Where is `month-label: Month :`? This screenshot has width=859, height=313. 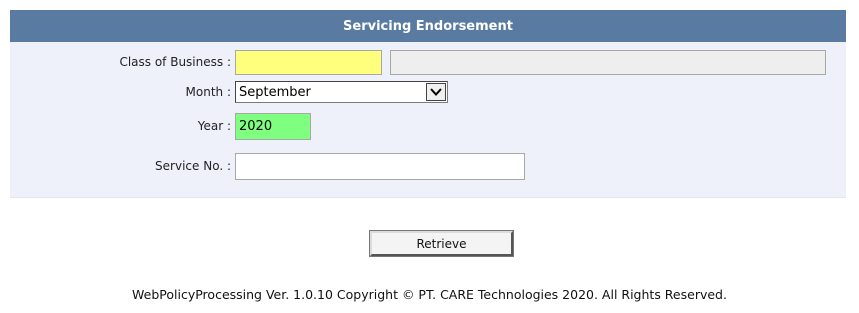
month-label: Month : is located at coordinates (208, 92).